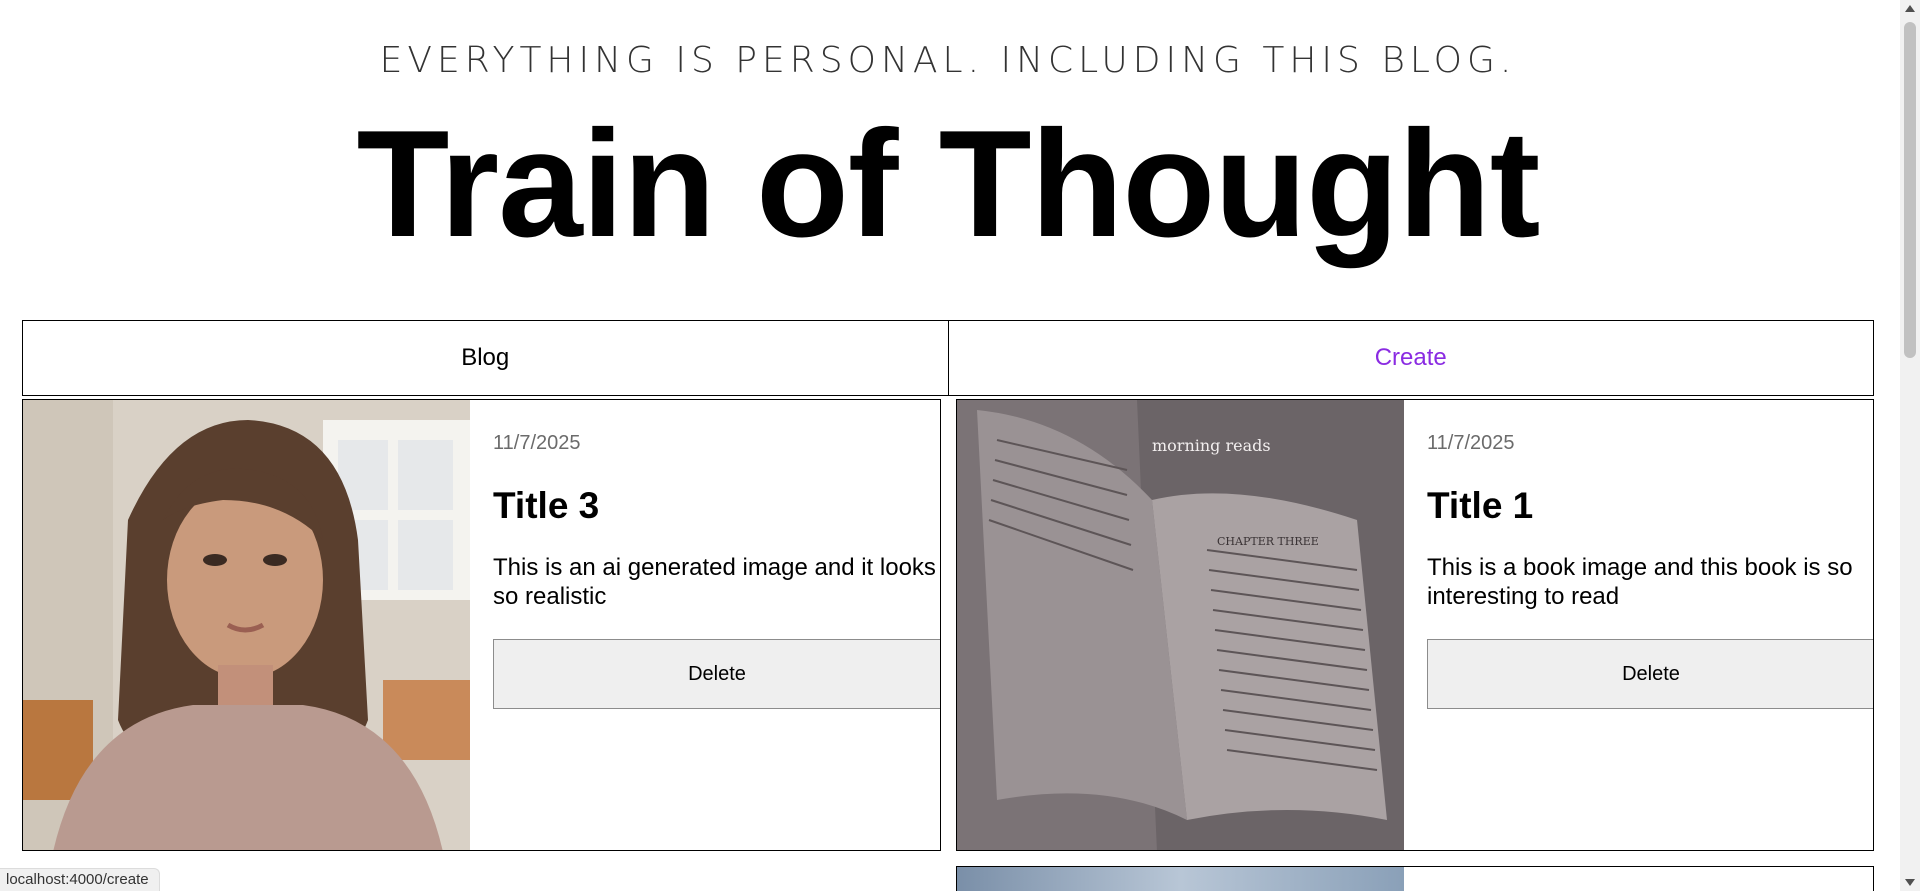  What do you see at coordinates (246, 625) in the screenshot?
I see `post-image-portrait` at bounding box center [246, 625].